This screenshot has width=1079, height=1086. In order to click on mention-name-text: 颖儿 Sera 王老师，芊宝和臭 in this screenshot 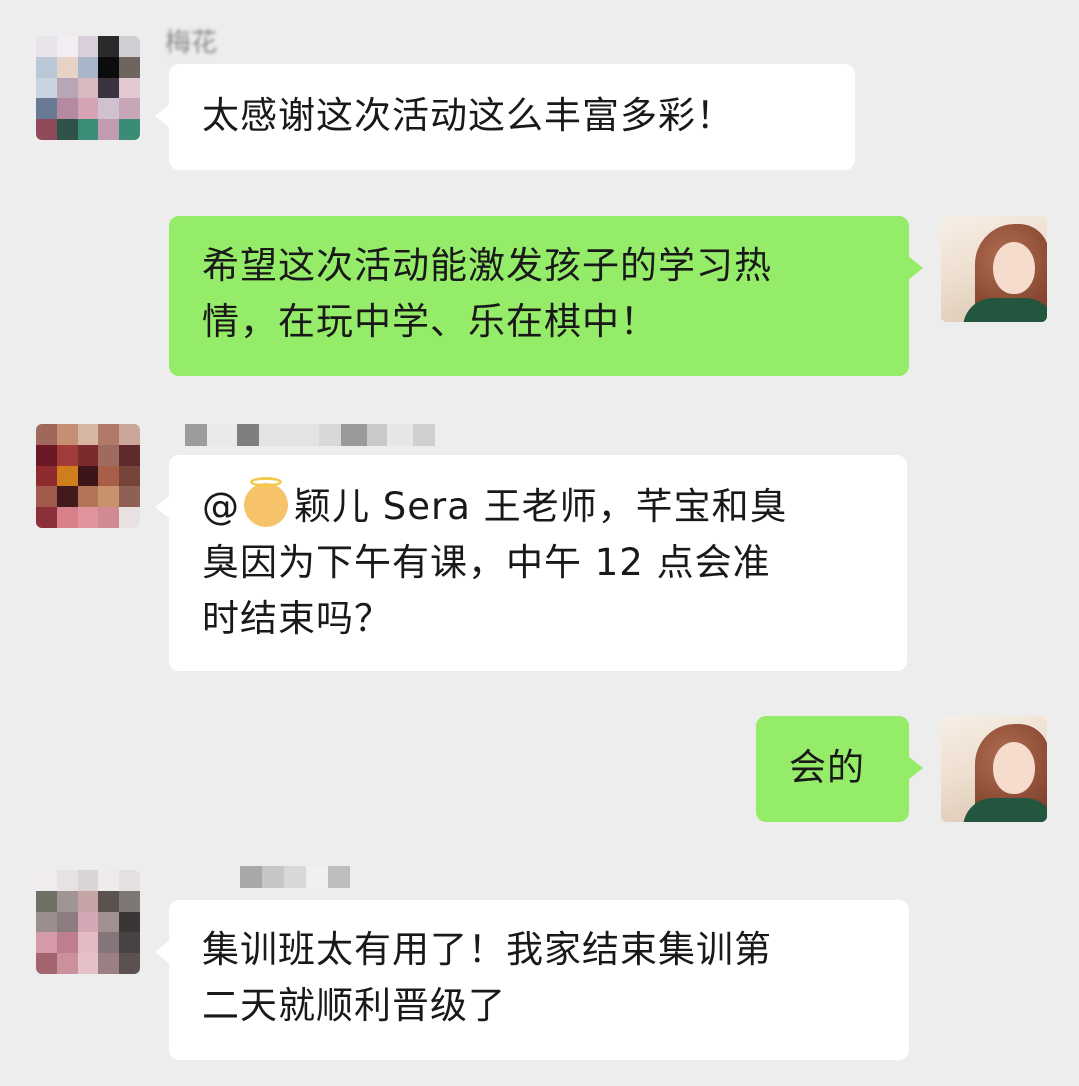, I will do `click(541, 506)`.